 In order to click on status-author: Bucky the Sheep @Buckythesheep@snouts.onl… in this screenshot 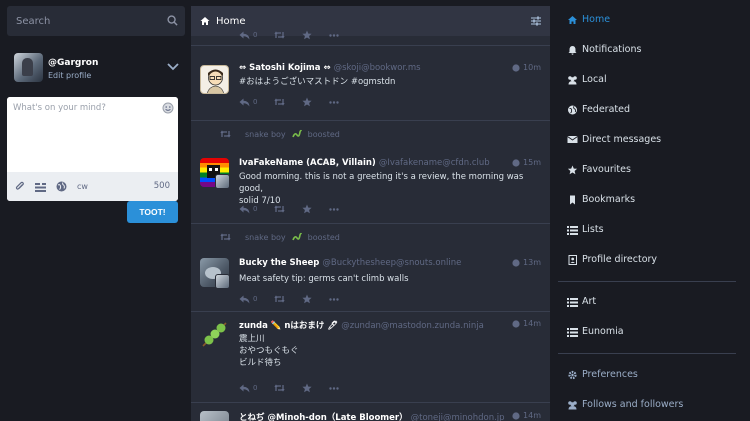, I will do `click(350, 263)`.